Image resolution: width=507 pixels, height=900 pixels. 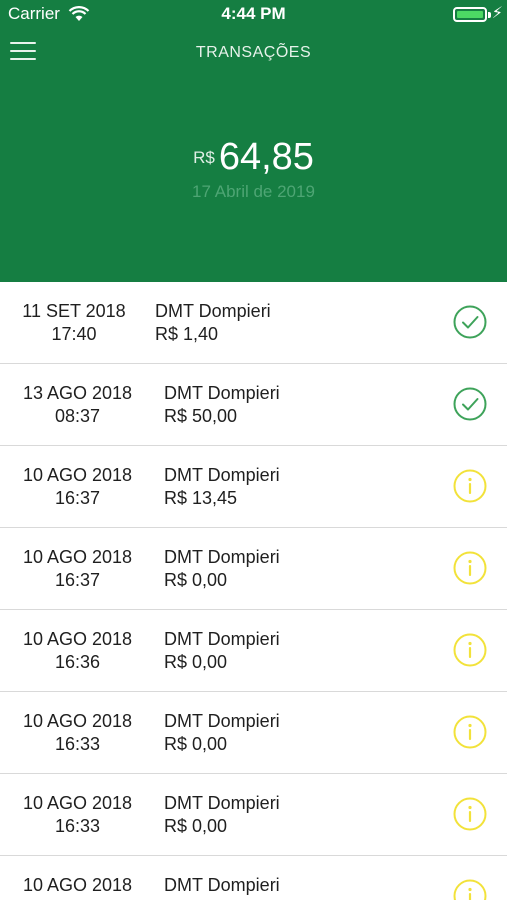 What do you see at coordinates (253, 191) in the screenshot?
I see `balance-date: 17 Abril de 2019` at bounding box center [253, 191].